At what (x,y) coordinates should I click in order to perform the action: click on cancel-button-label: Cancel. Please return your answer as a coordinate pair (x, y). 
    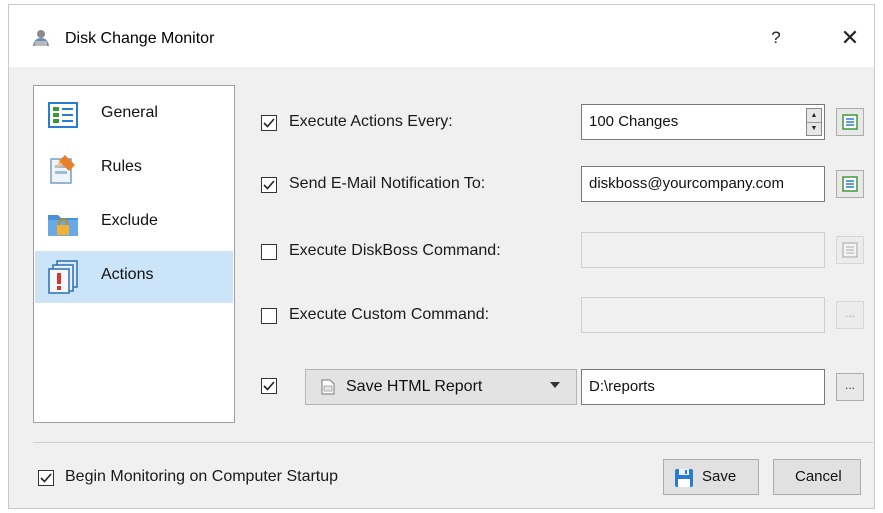
    Looking at the image, I should click on (818, 476).